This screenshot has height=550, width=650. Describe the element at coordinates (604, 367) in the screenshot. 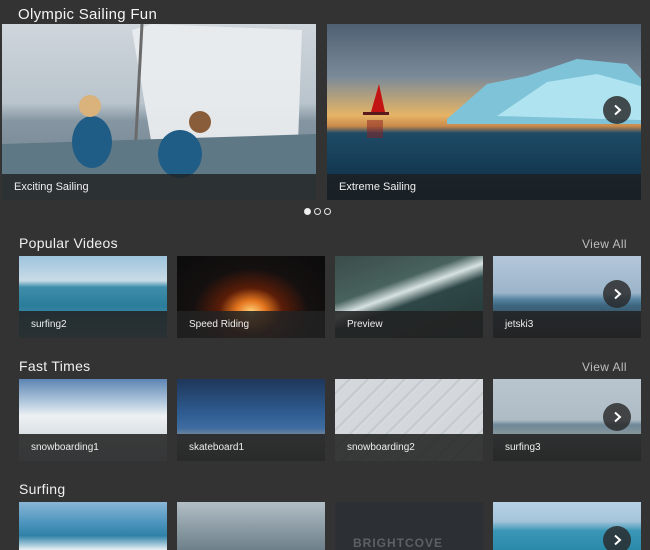

I see `view-all-link-fast-times: View All` at that location.